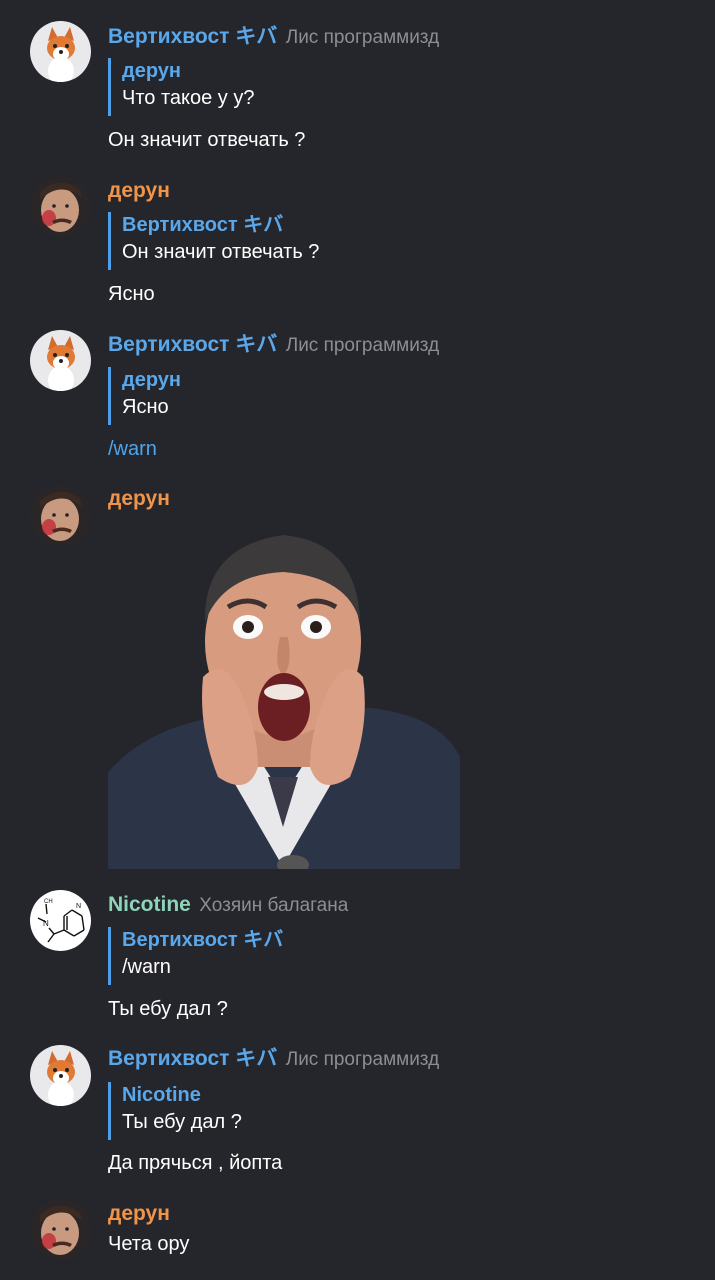 This screenshot has height=1280, width=715. What do you see at coordinates (149, 904) in the screenshot?
I see `author-name: Nicotine` at bounding box center [149, 904].